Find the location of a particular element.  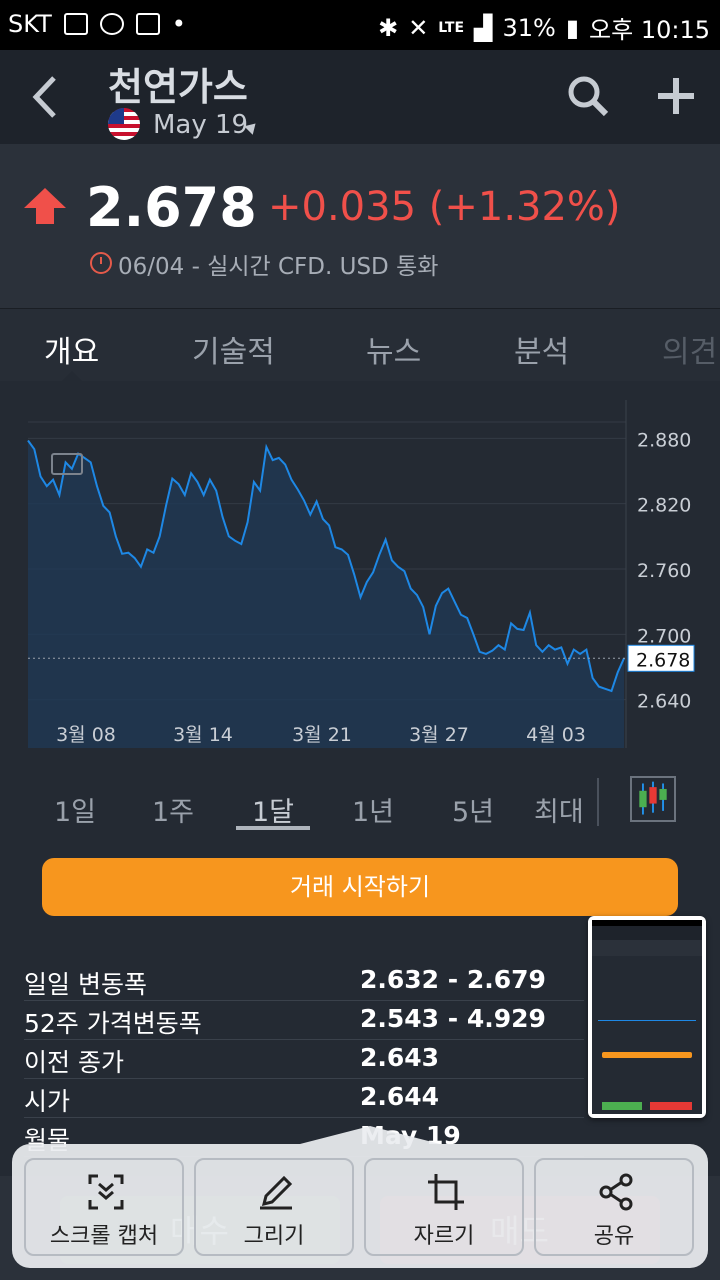

crop-button: 자르기 is located at coordinates (444, 1207).